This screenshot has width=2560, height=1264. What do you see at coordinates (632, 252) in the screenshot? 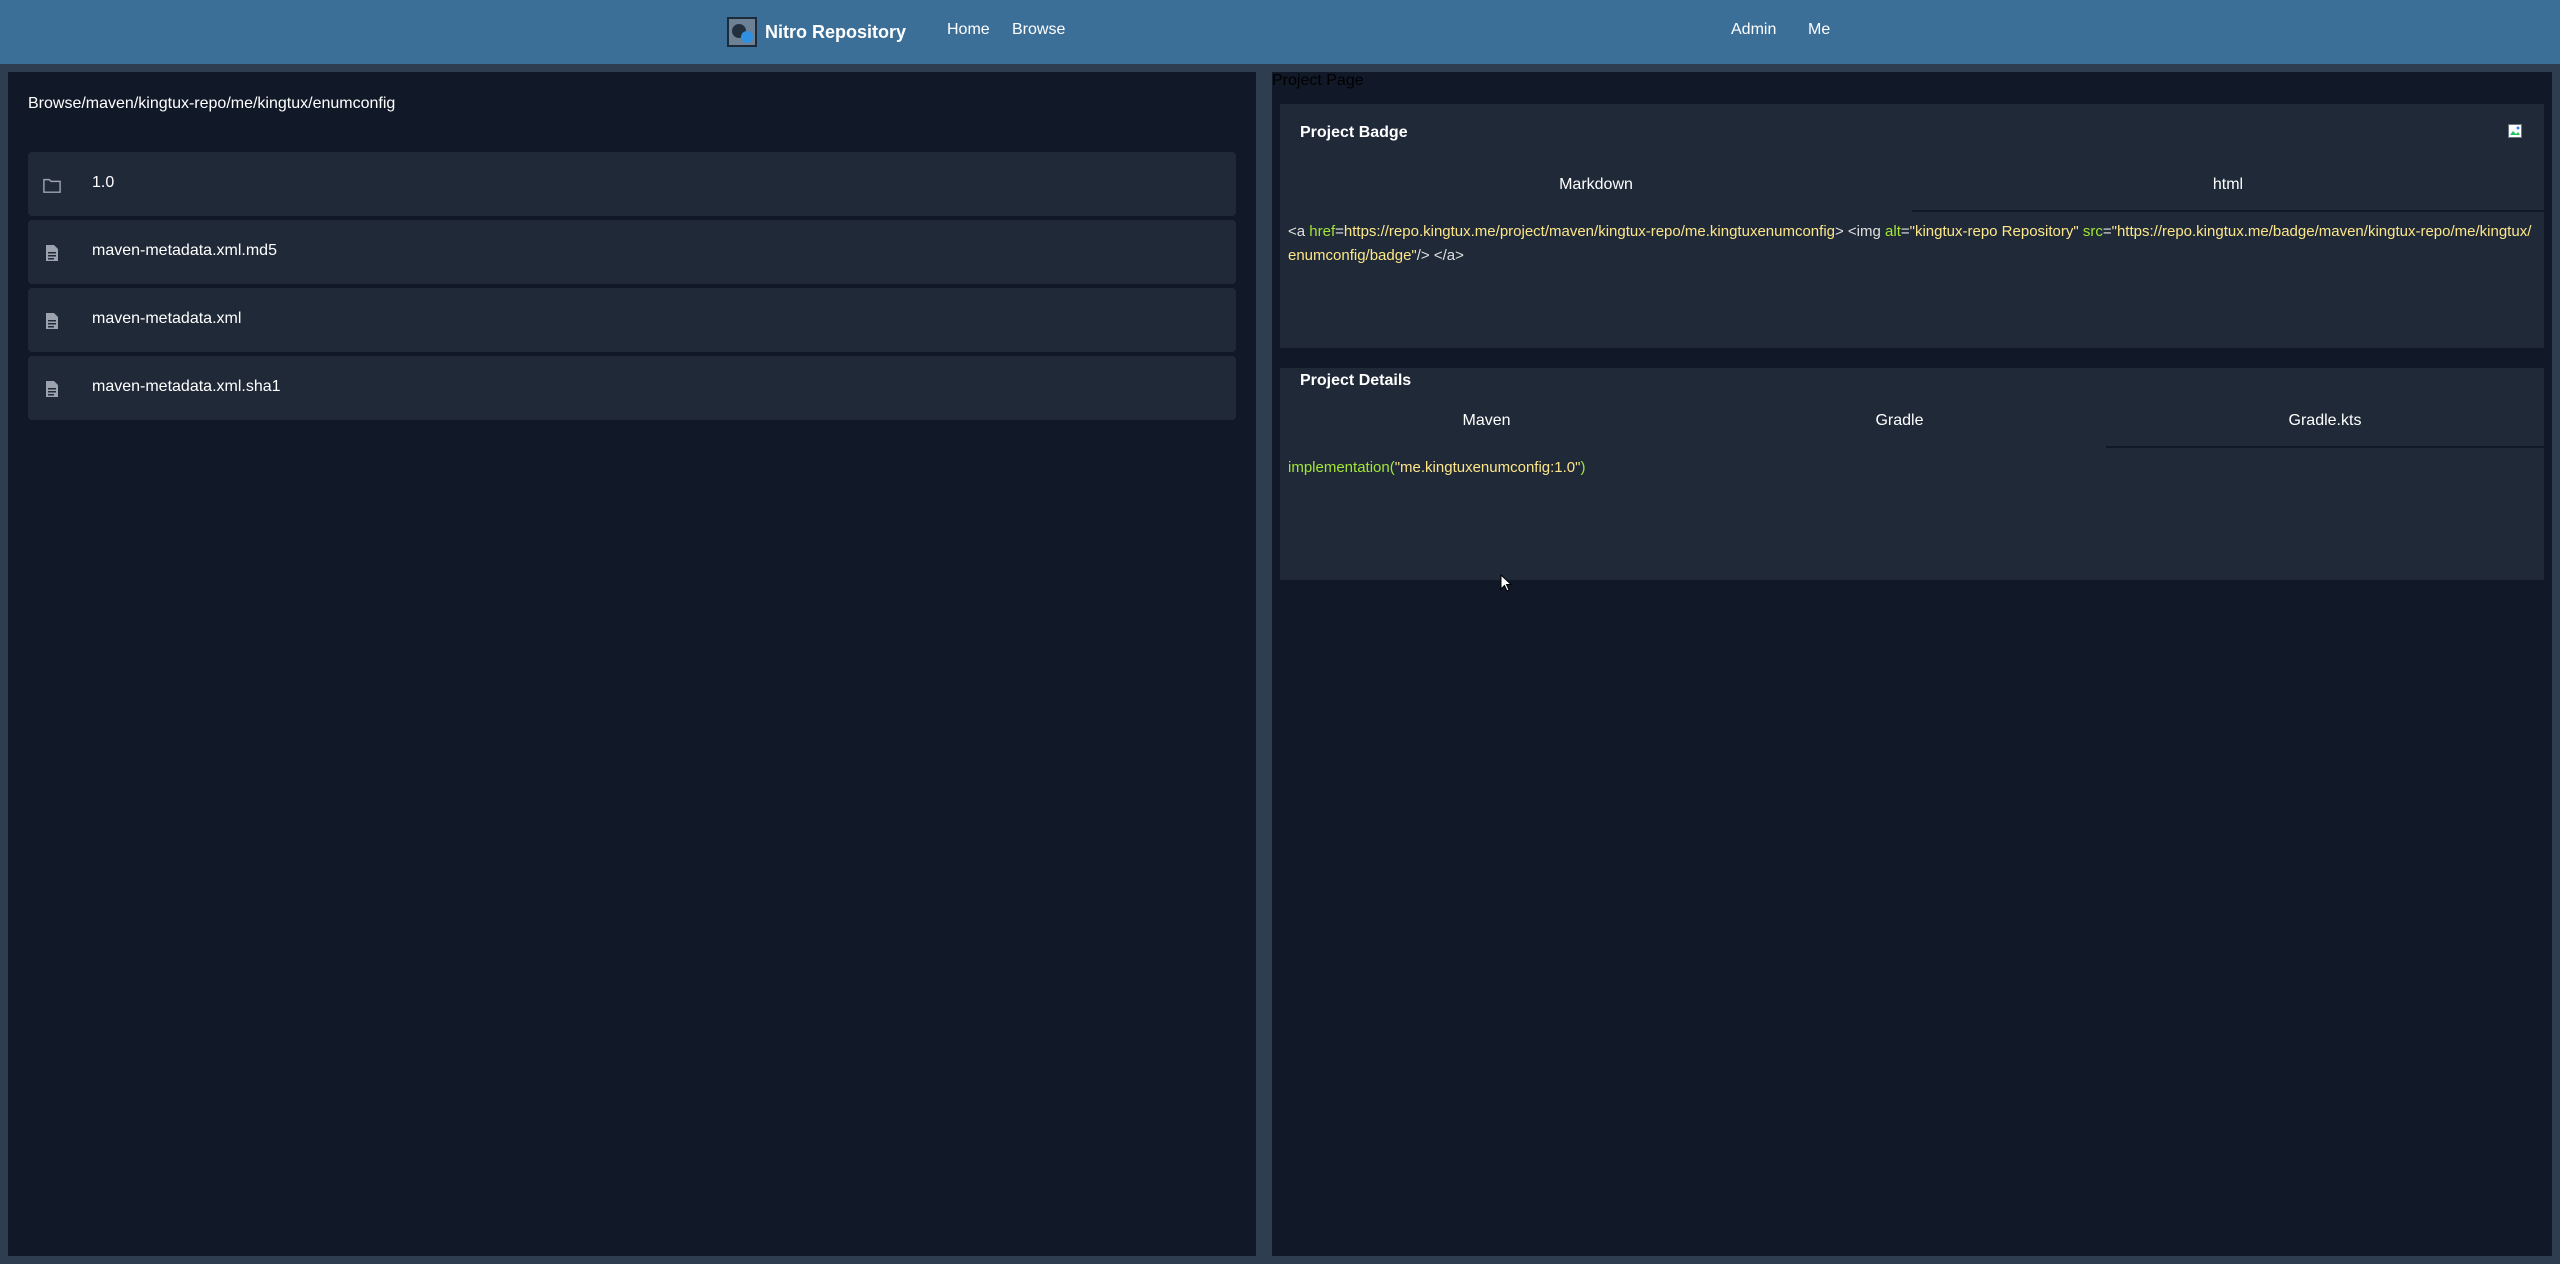
I see `list-item-file: maven-metadata.xml.md5` at bounding box center [632, 252].